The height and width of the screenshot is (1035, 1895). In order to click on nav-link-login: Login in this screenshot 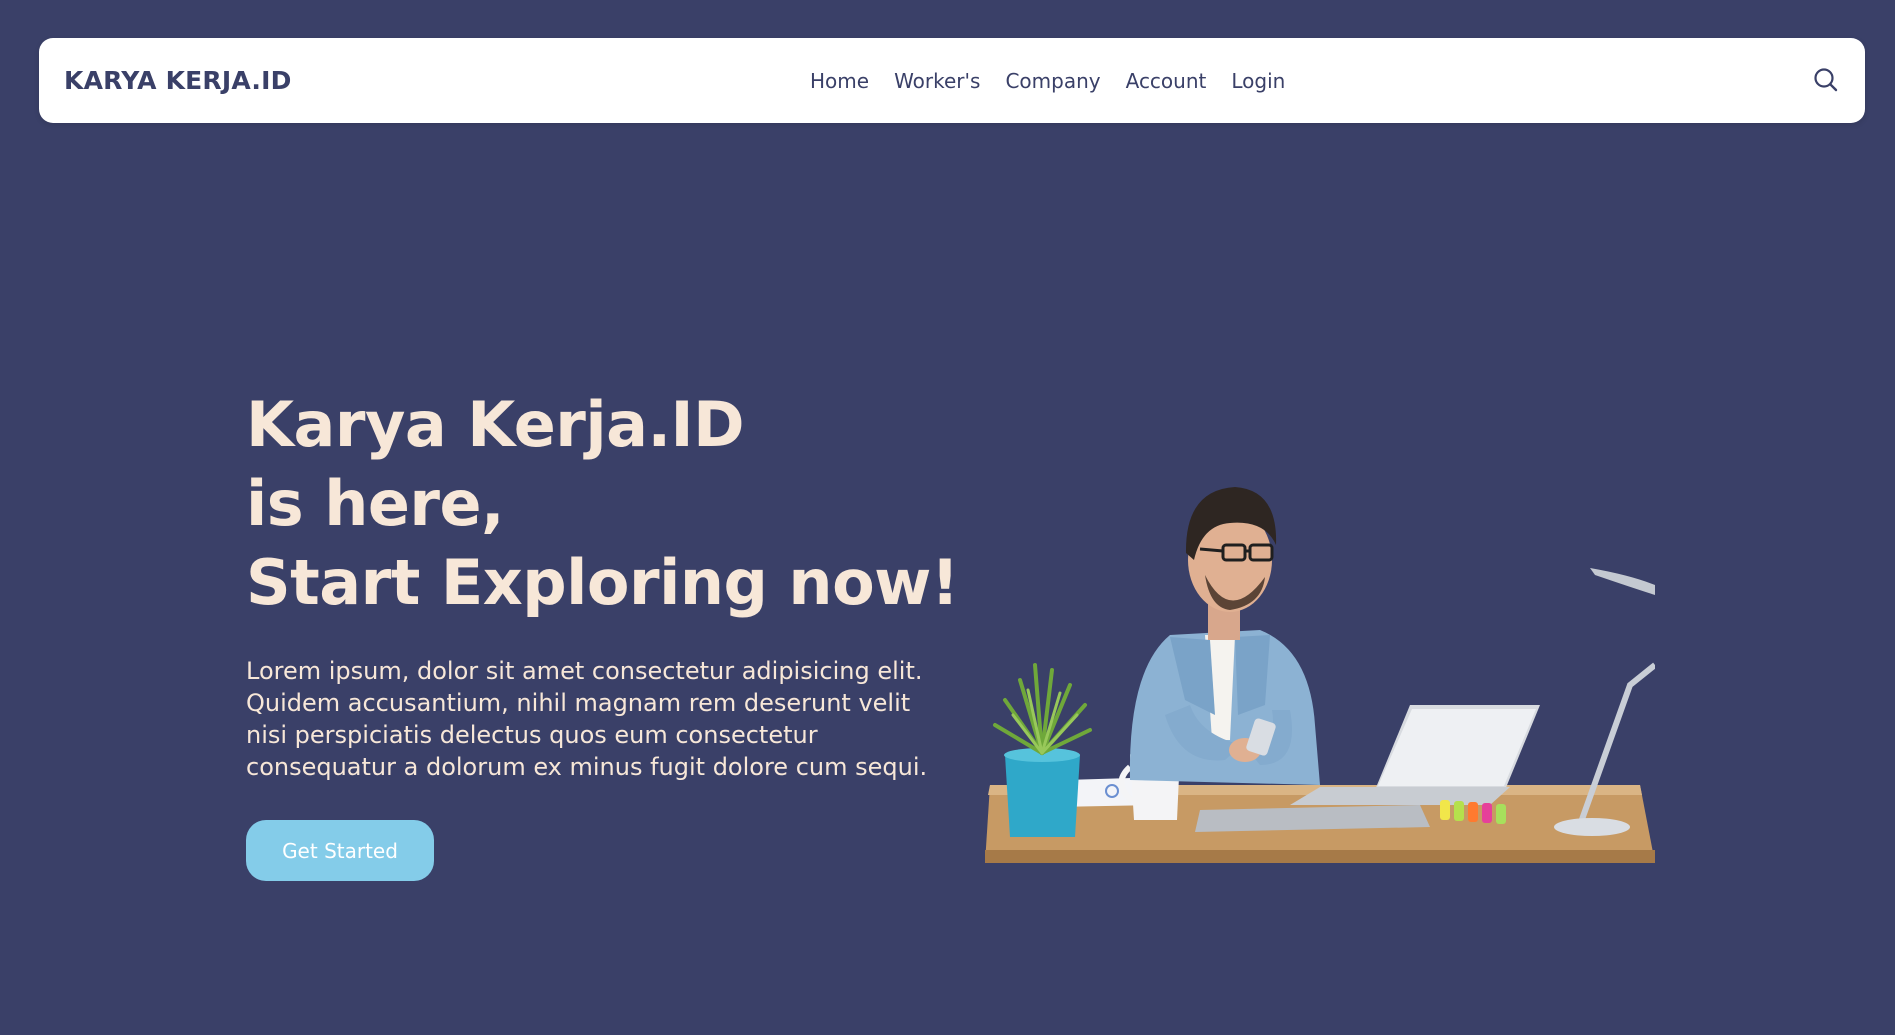, I will do `click(1258, 81)`.